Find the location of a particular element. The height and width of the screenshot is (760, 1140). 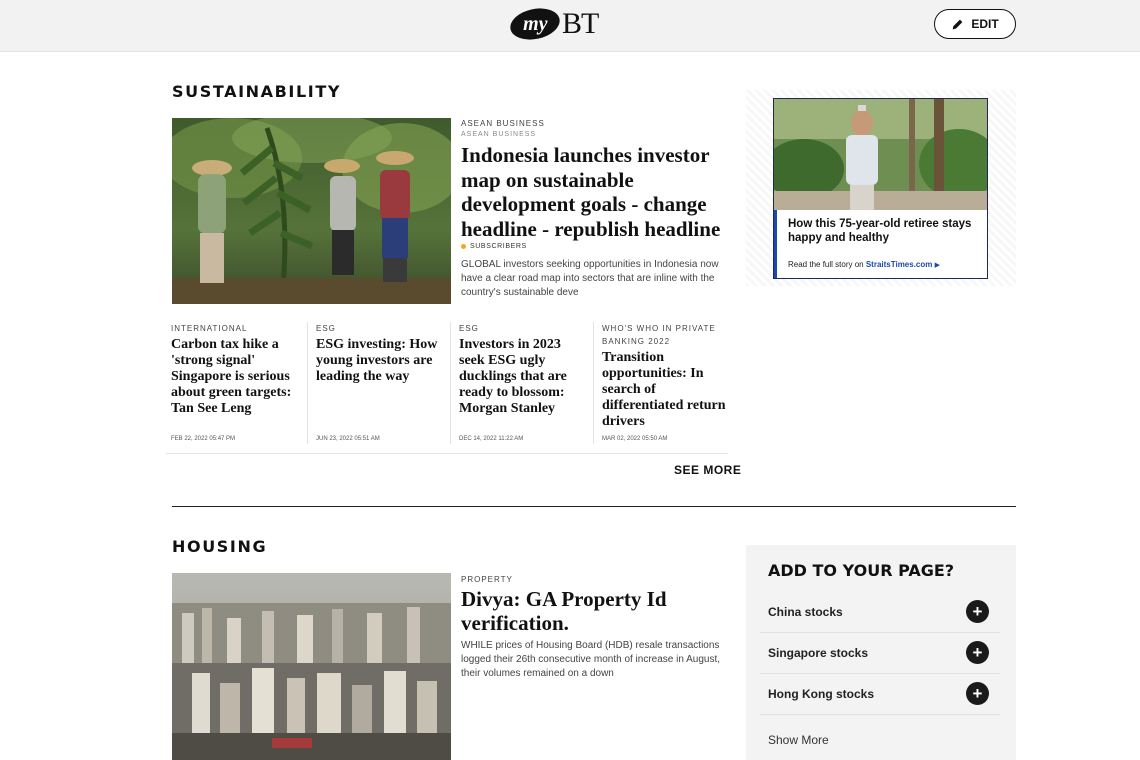

add-topic-singapore-stocks: Singapore stocks + is located at coordinates (880, 653).